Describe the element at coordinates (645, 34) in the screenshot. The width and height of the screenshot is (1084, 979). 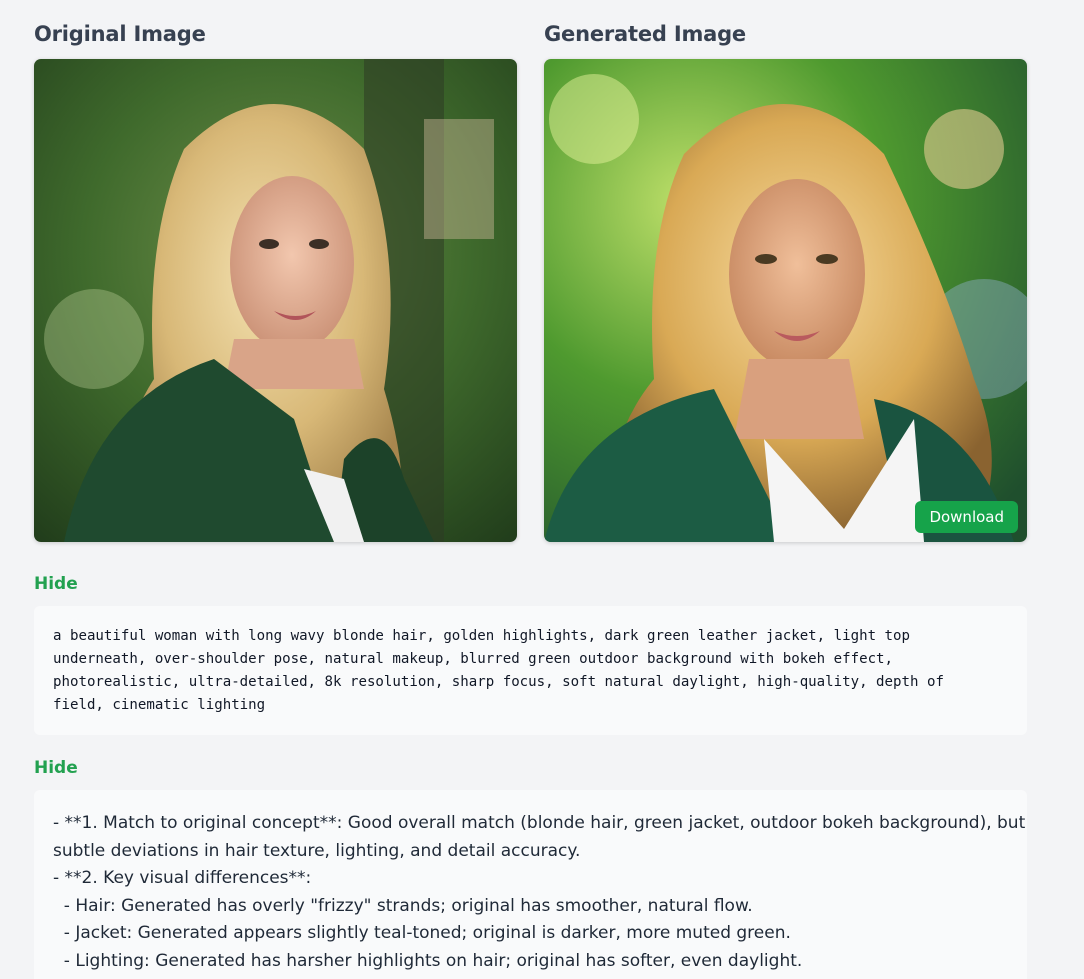
I see `generated-image-title: Generated Image` at that location.